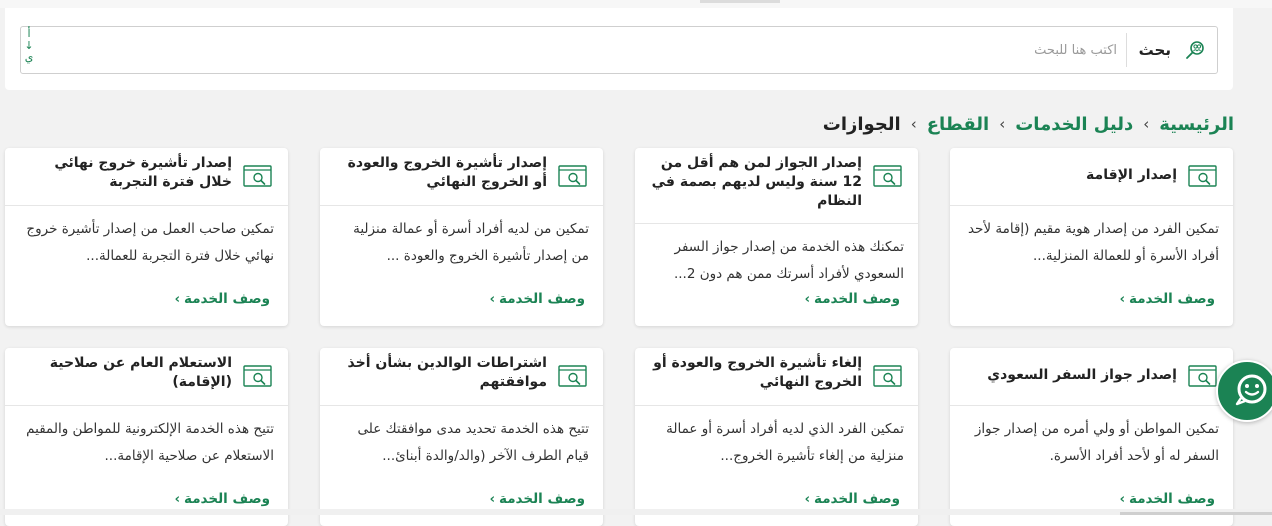  What do you see at coordinates (861, 124) in the screenshot?
I see `breadcrumb-current-page: الجوازات` at bounding box center [861, 124].